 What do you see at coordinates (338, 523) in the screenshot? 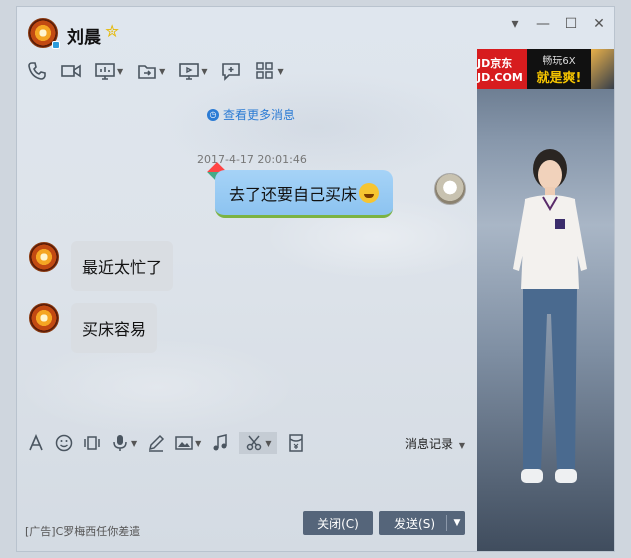
I see `close-button: 关闭(C)` at bounding box center [338, 523].